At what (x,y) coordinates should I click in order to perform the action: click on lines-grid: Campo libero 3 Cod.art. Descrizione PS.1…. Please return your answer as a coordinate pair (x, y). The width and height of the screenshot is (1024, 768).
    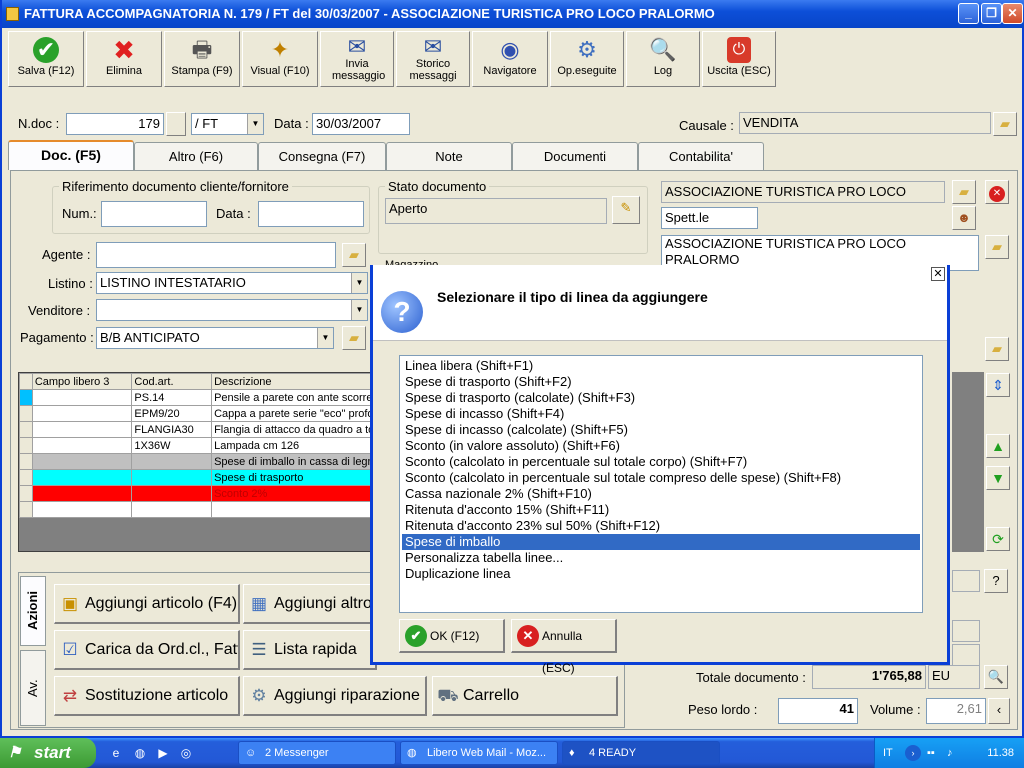
    Looking at the image, I should click on (203, 462).